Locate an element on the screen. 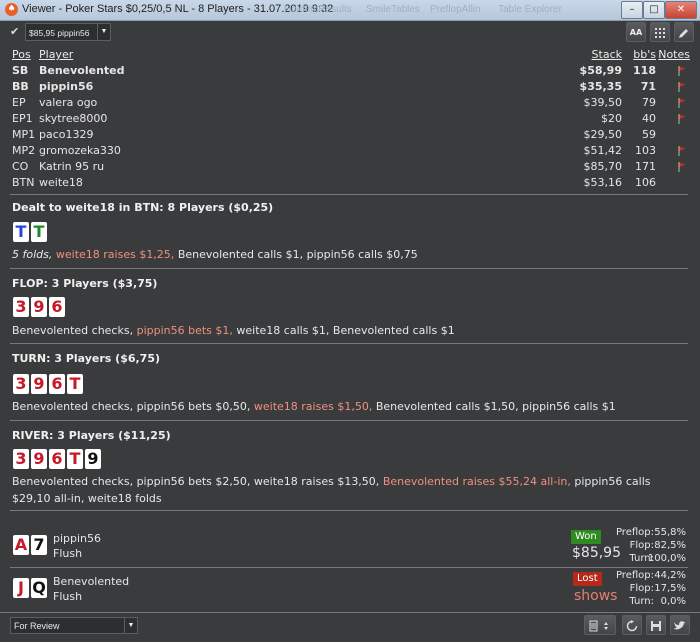 This screenshot has height=642, width=700. player-row: SB Benevolented $58,99 118 is located at coordinates (351, 71).